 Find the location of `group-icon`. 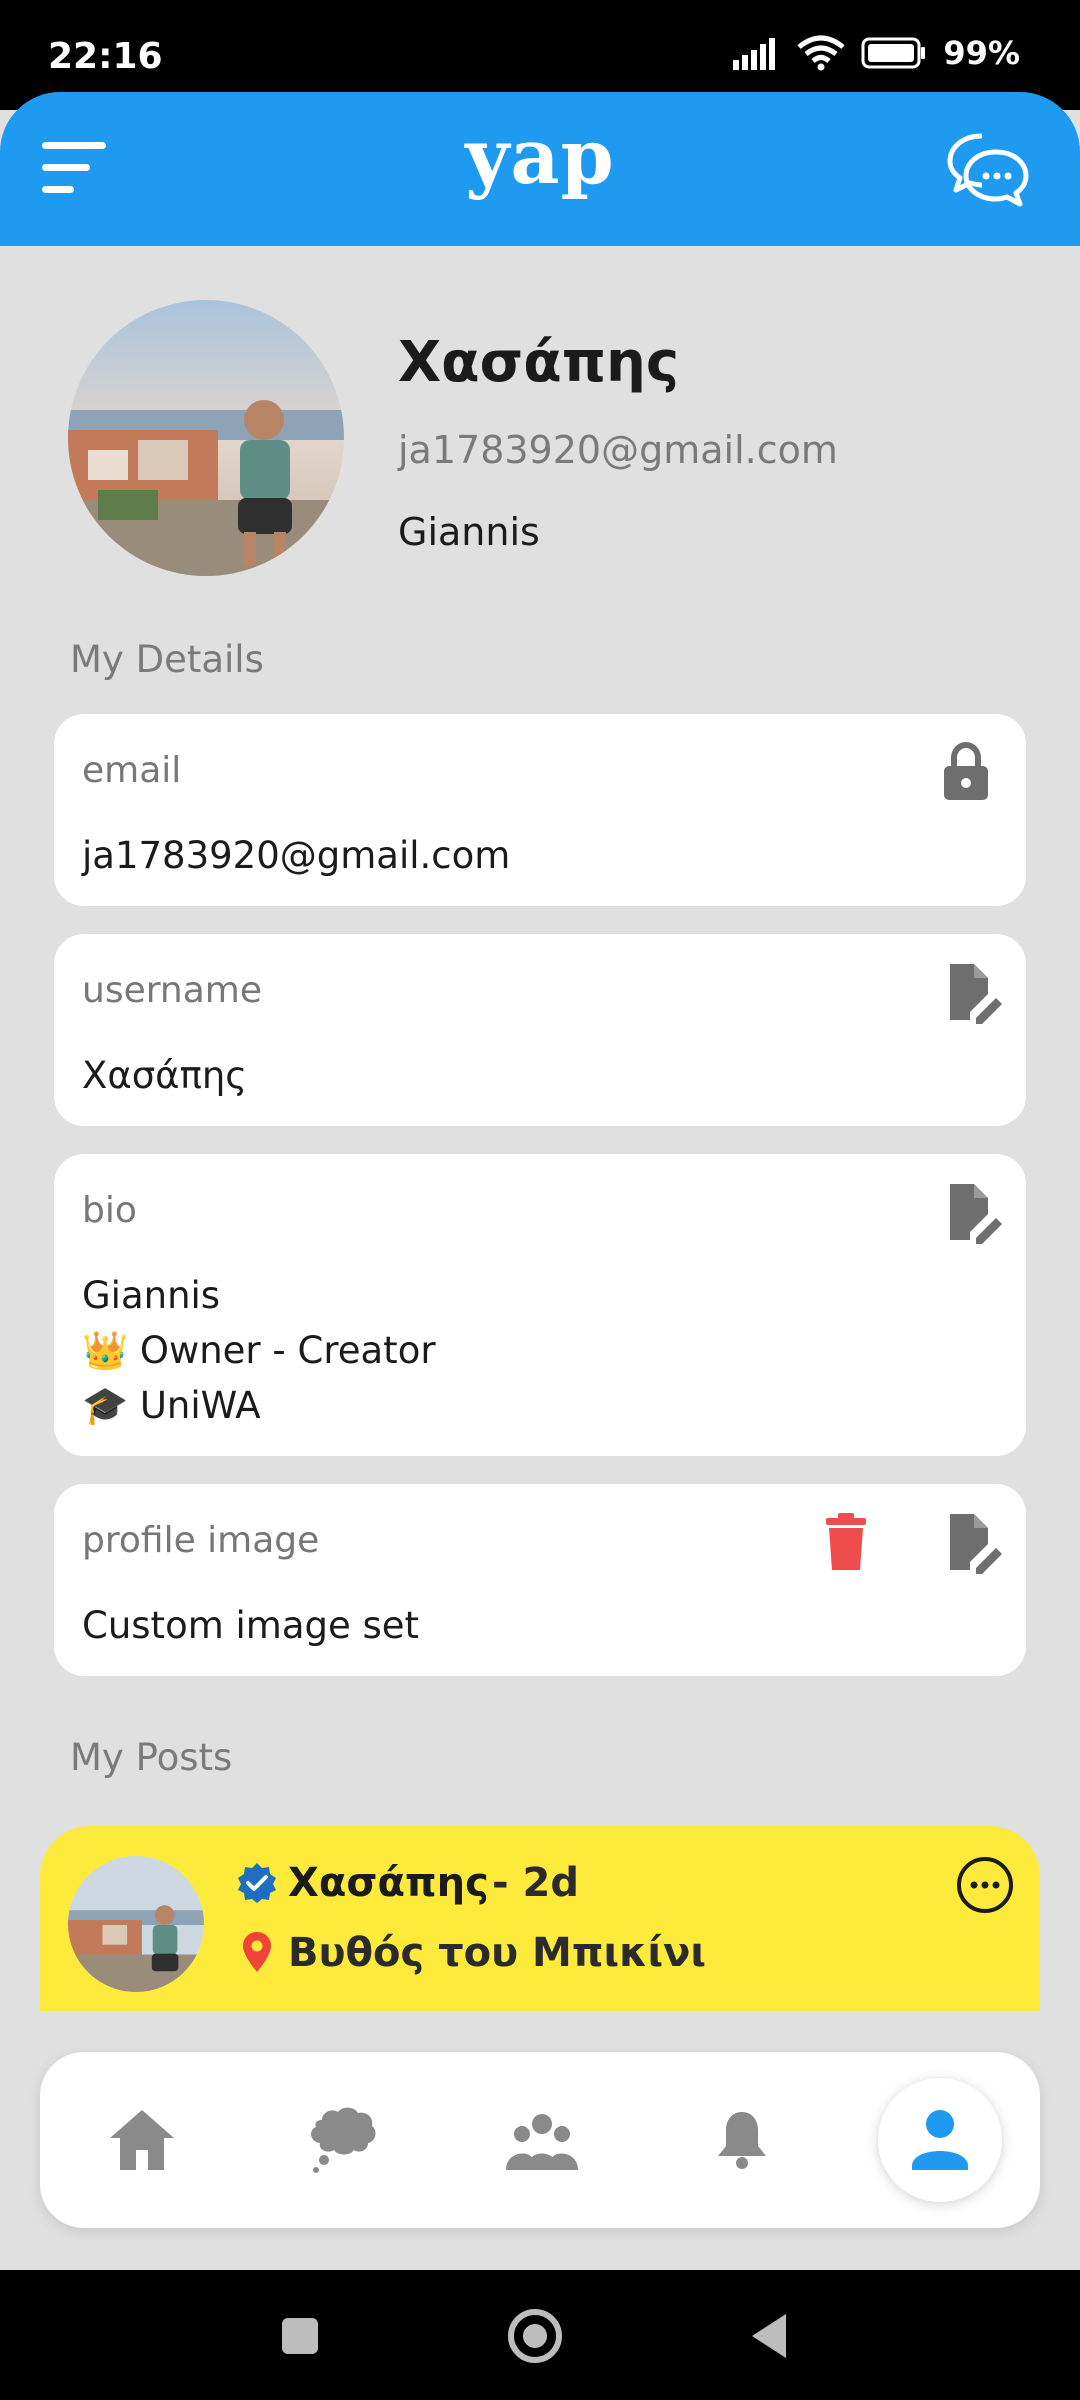

group-icon is located at coordinates (542, 2140).